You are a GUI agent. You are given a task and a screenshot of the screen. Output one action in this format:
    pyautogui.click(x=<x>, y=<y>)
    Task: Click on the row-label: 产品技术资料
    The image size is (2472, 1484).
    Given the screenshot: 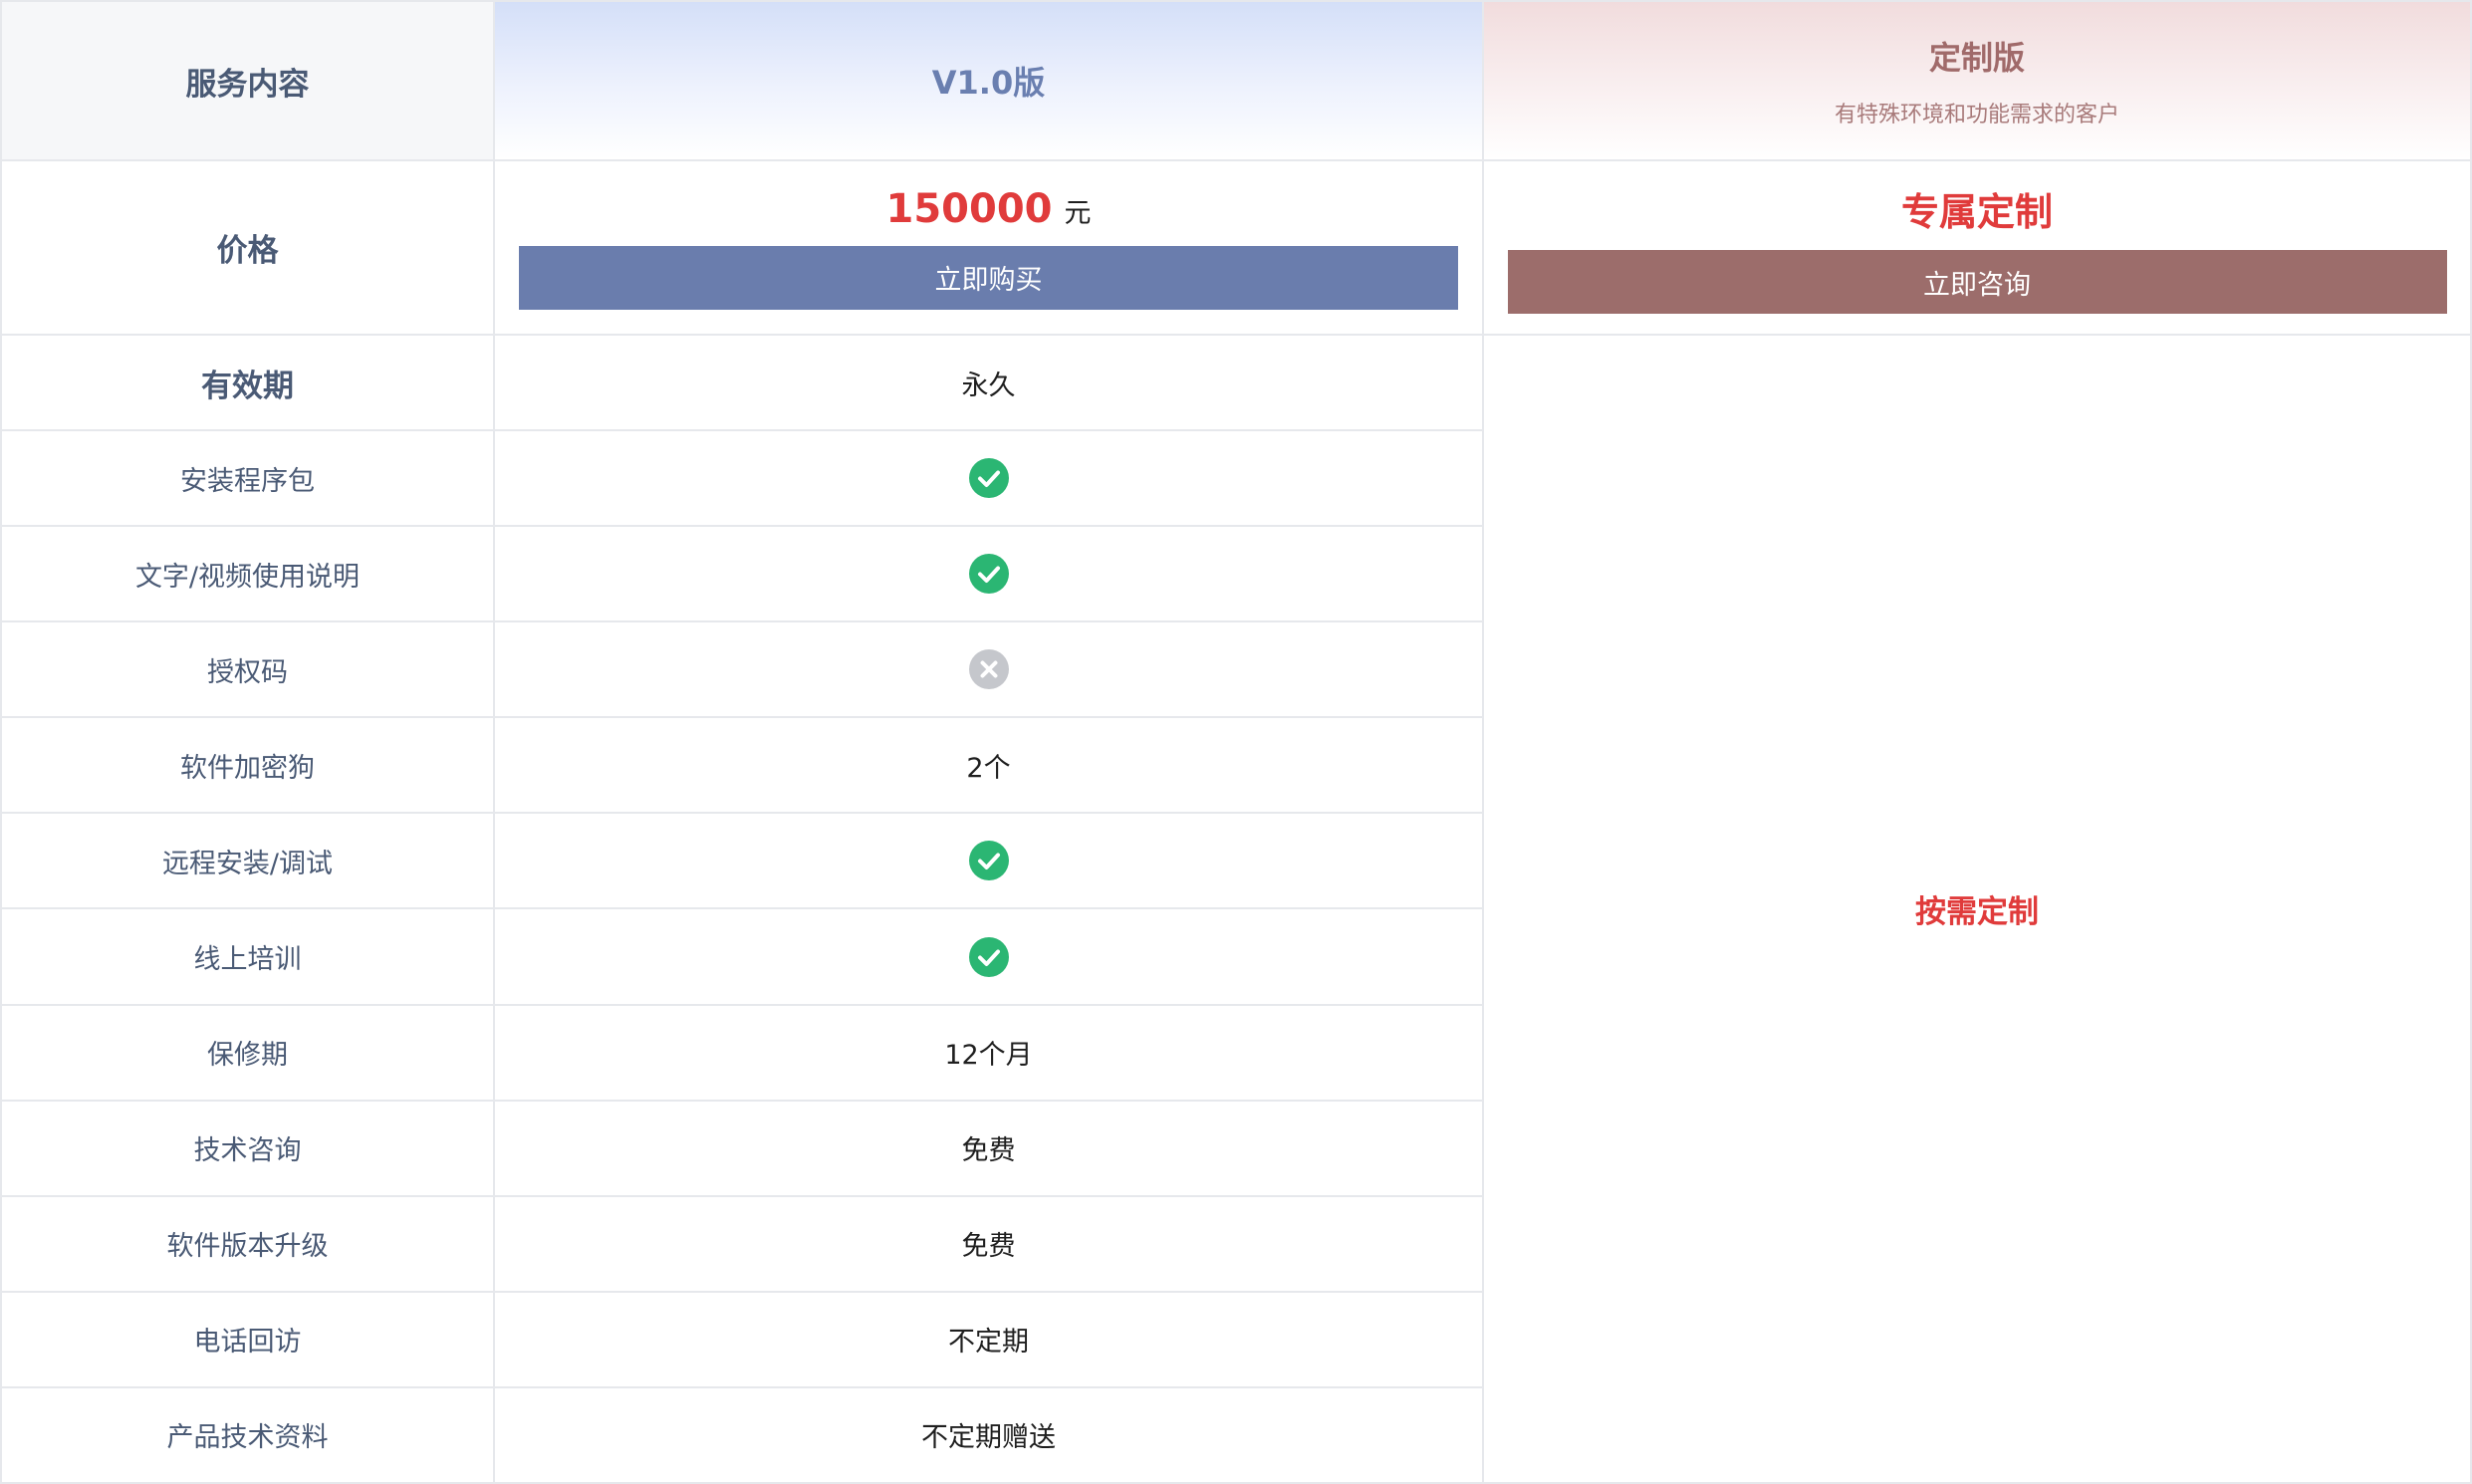 What is the action you would take?
    pyautogui.click(x=248, y=1438)
    